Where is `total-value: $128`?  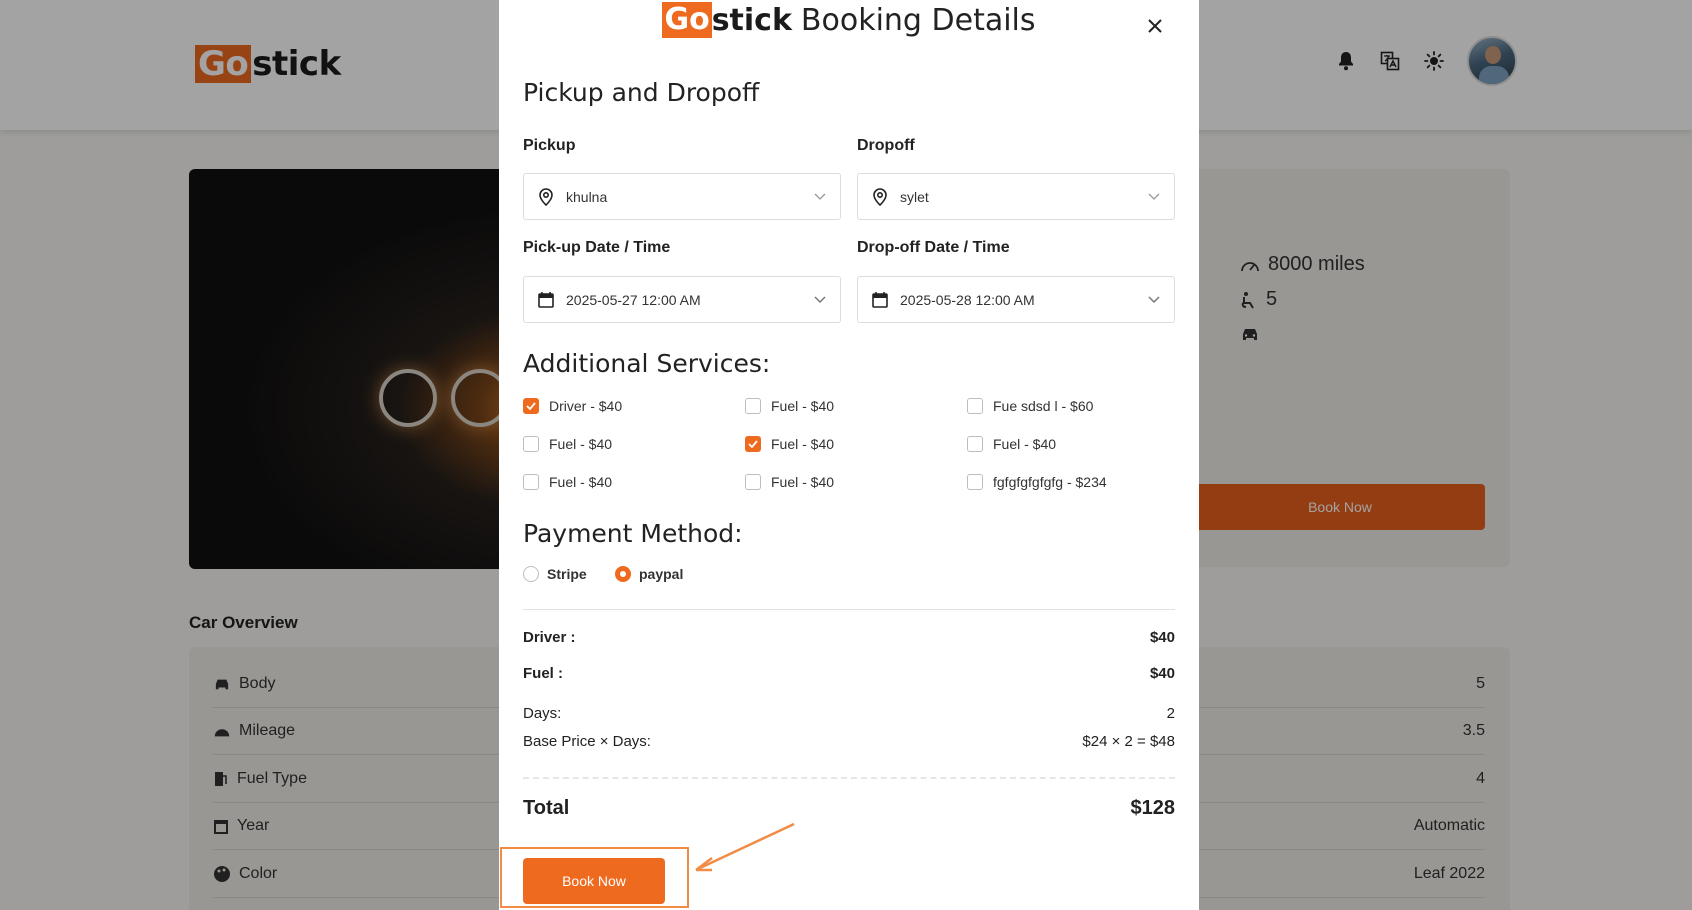 total-value: $128 is located at coordinates (1153, 808).